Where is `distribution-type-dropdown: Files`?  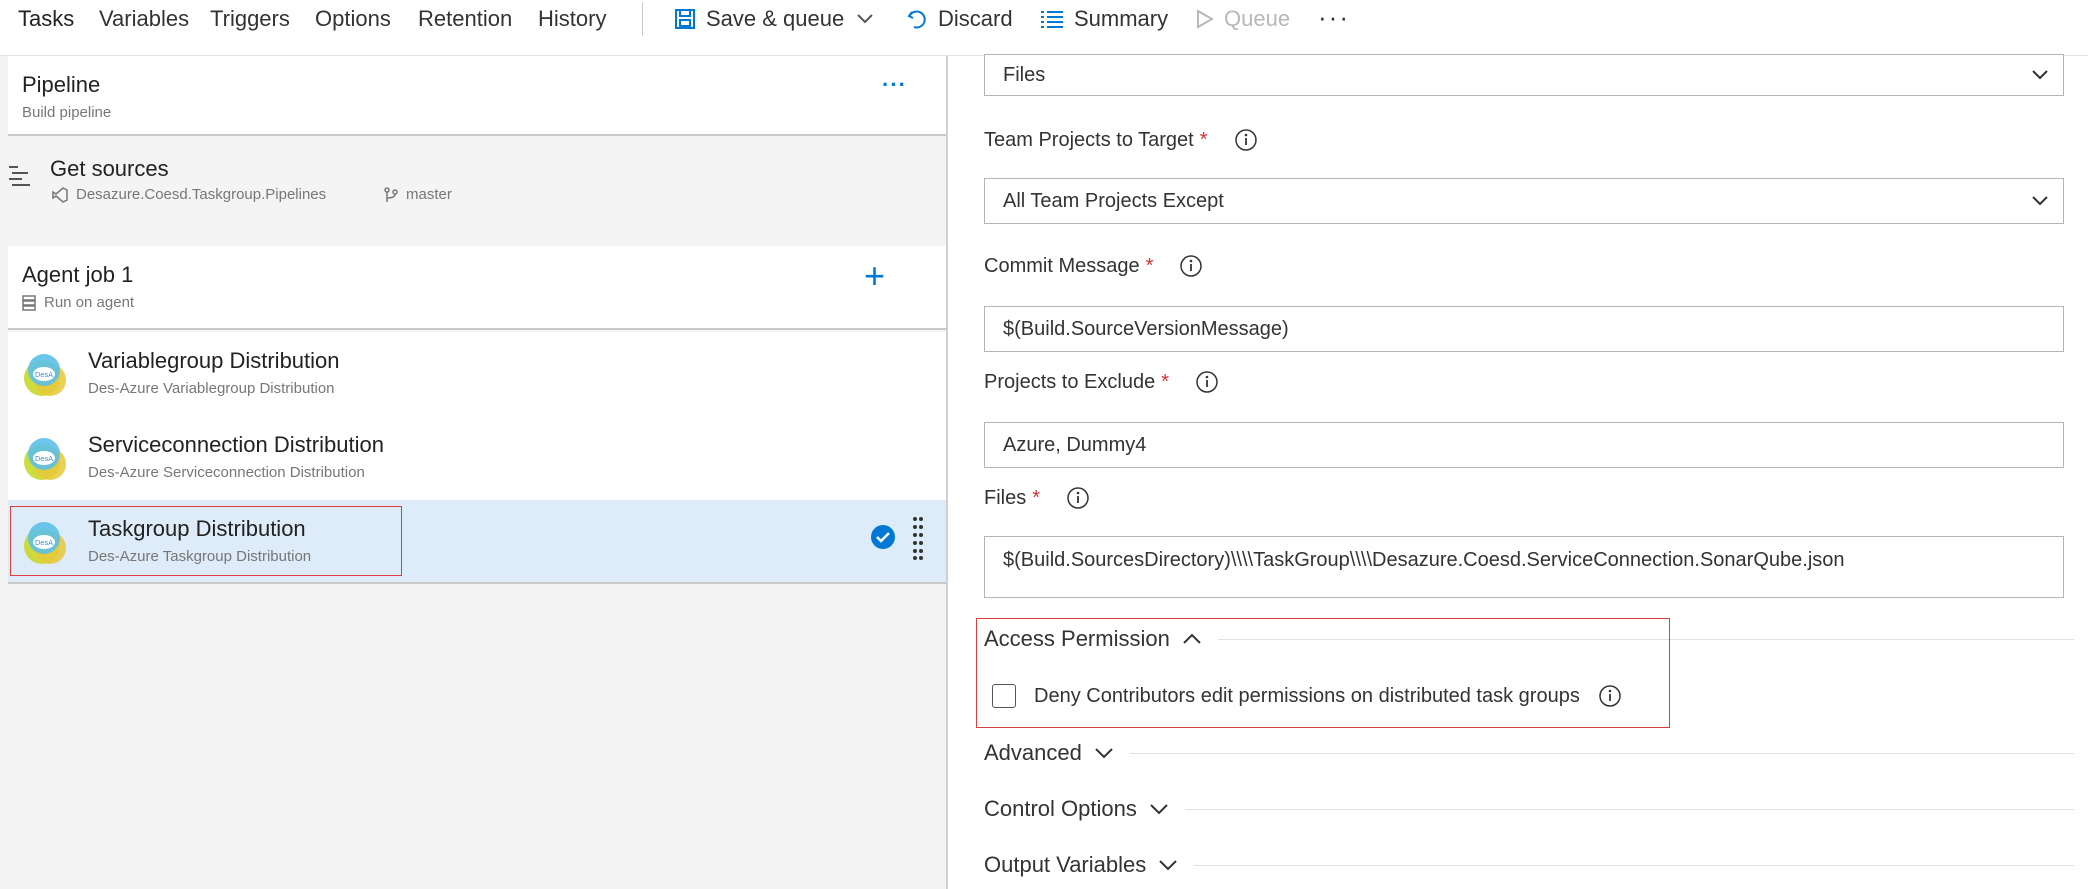 distribution-type-dropdown: Files is located at coordinates (1524, 75).